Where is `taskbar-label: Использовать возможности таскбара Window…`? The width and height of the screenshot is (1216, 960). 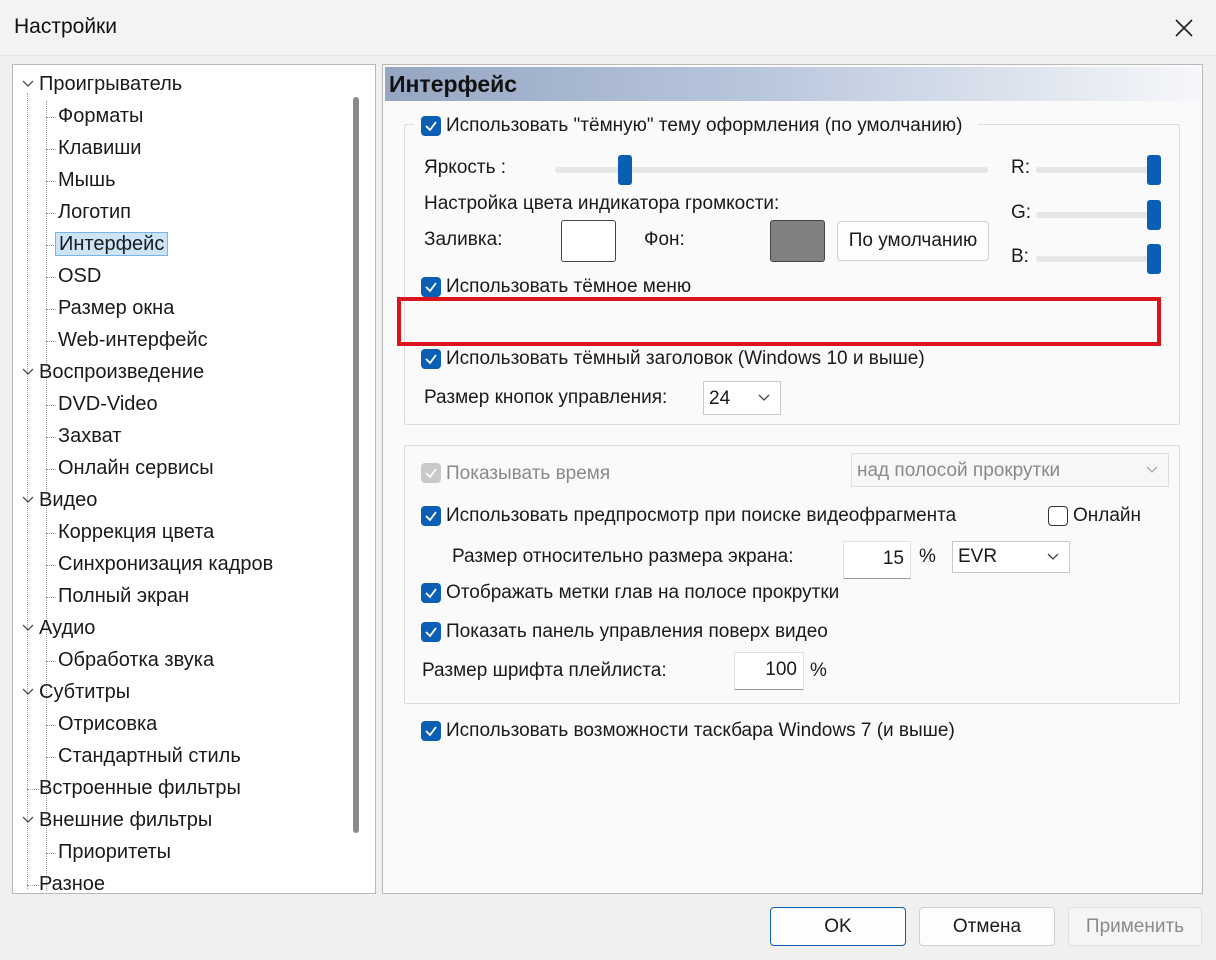
taskbar-label: Использовать возможности таскбара Window… is located at coordinates (700, 730).